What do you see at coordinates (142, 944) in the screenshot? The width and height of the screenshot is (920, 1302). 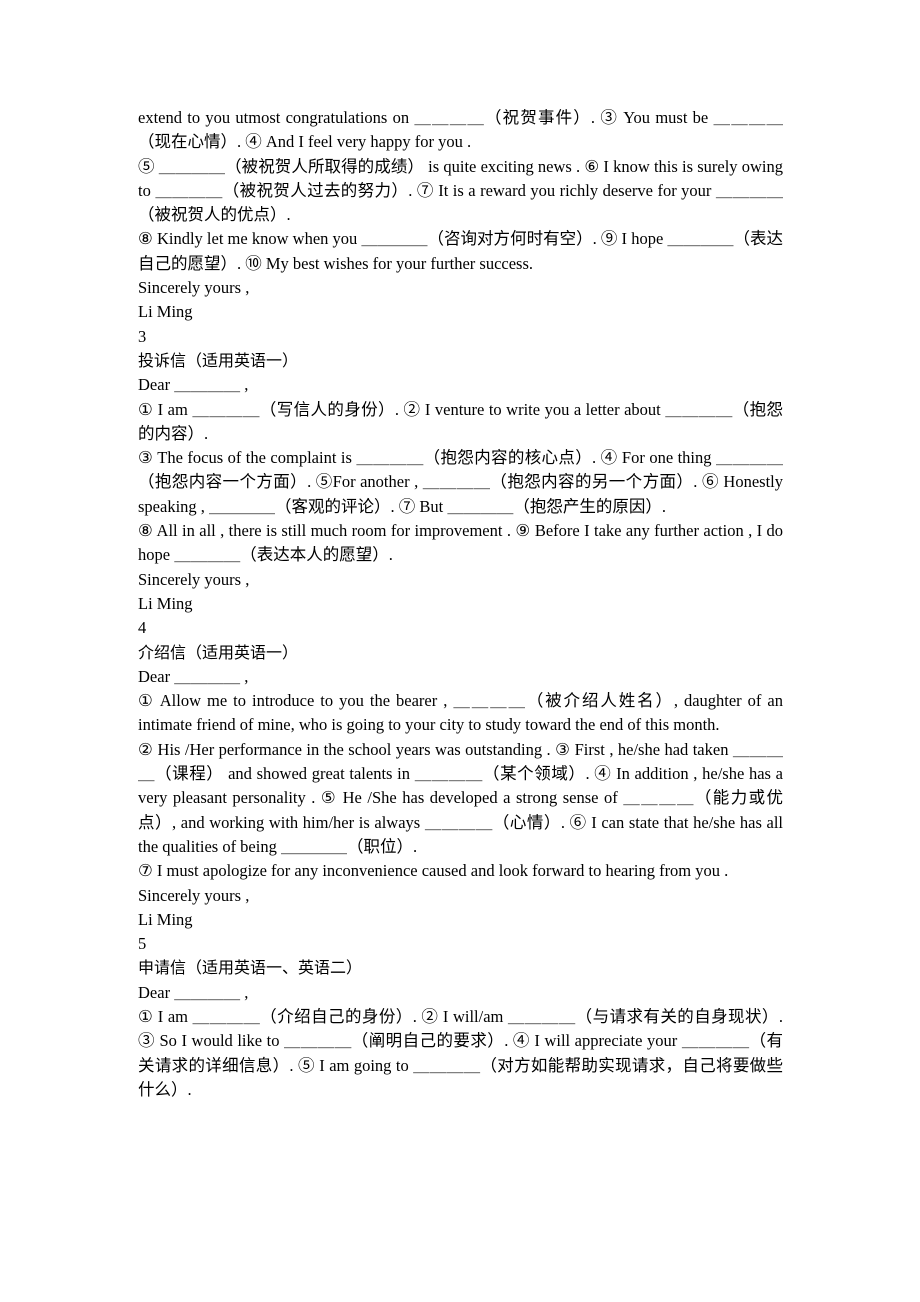 I see `section-number: 5` at bounding box center [142, 944].